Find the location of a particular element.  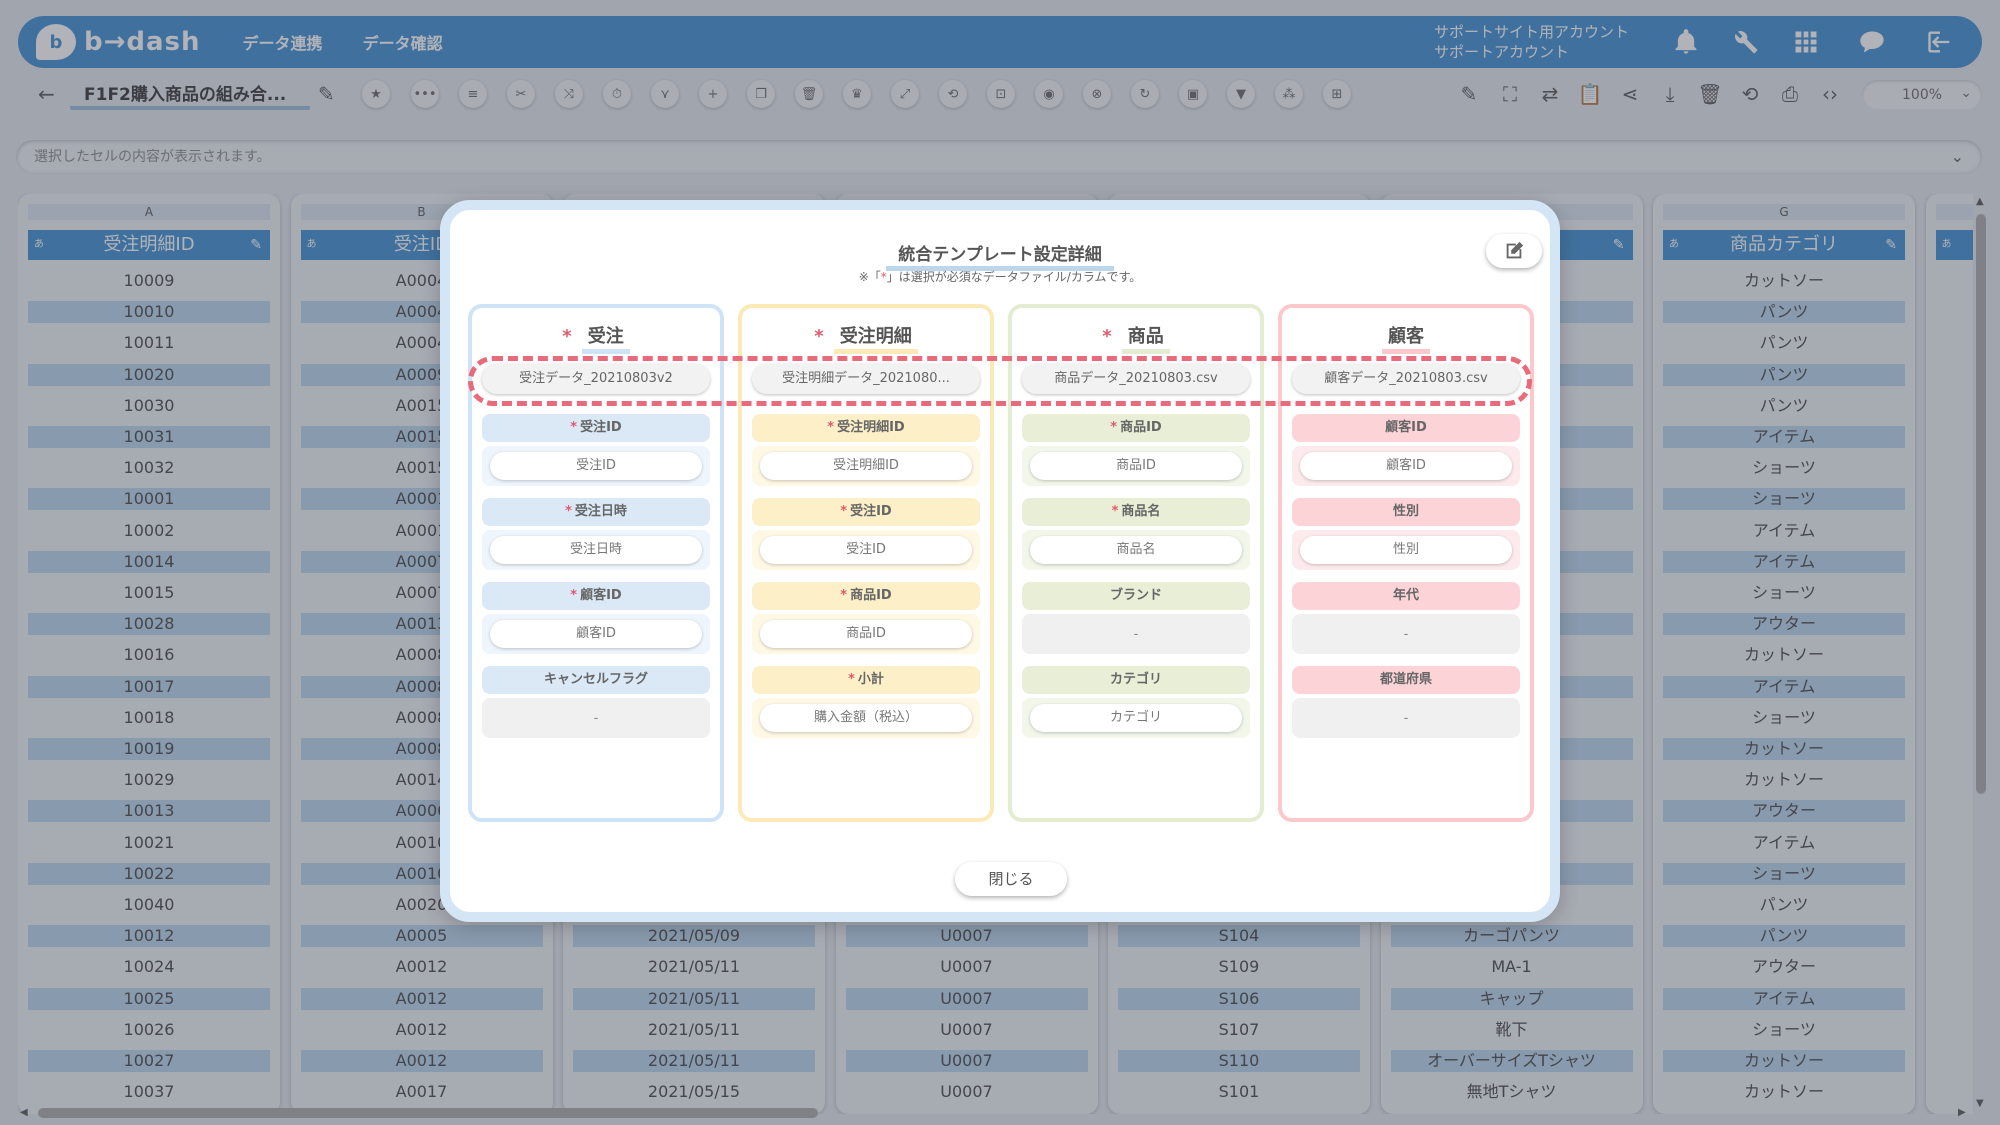

column-mapping-value: カテゴリ is located at coordinates (1136, 718).